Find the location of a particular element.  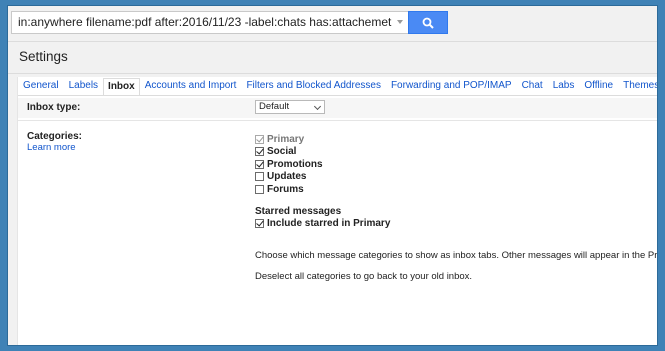

category-updates: Updates is located at coordinates (289, 177).